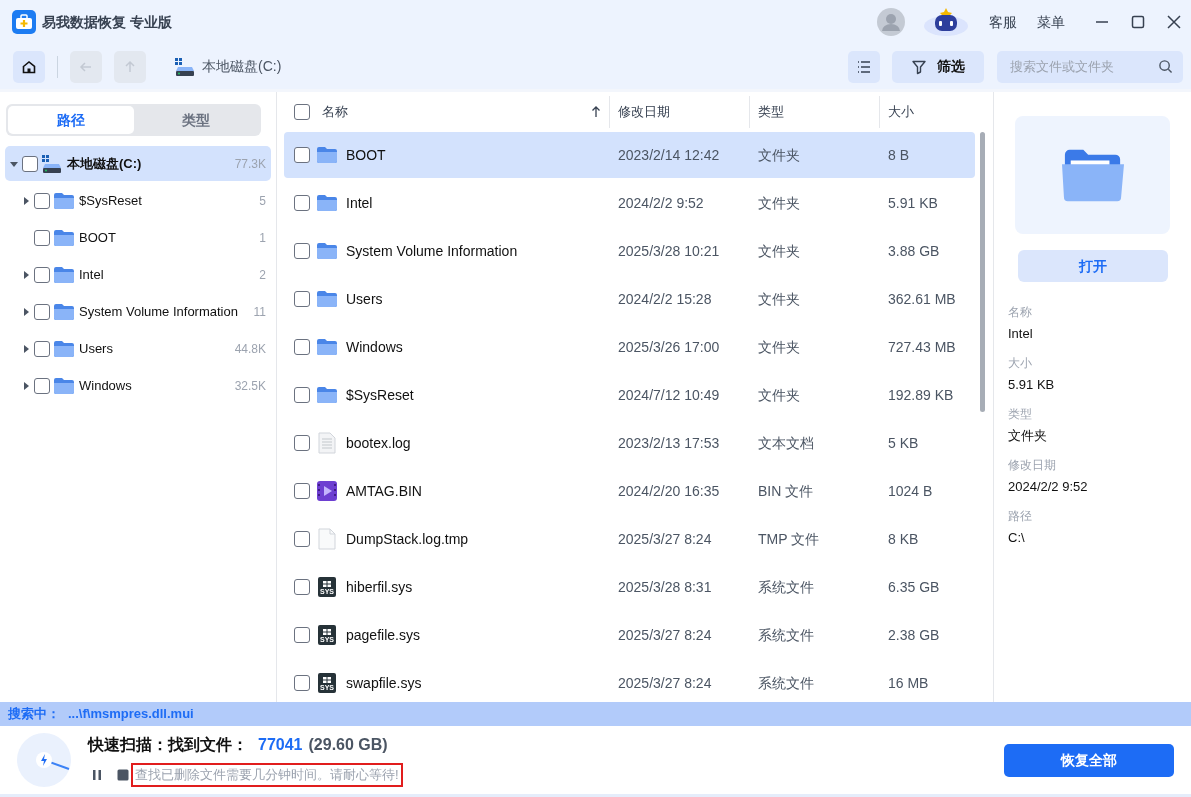 This screenshot has height=797, width=1191. What do you see at coordinates (914, 635) in the screenshot?
I see `file-size: 2.38 GB` at bounding box center [914, 635].